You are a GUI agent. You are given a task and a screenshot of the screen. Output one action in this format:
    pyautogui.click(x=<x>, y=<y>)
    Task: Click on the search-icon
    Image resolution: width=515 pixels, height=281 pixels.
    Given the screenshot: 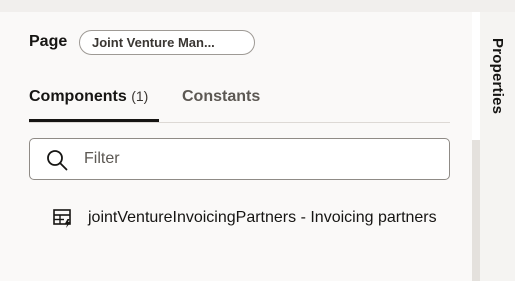 What is the action you would take?
    pyautogui.click(x=57, y=160)
    